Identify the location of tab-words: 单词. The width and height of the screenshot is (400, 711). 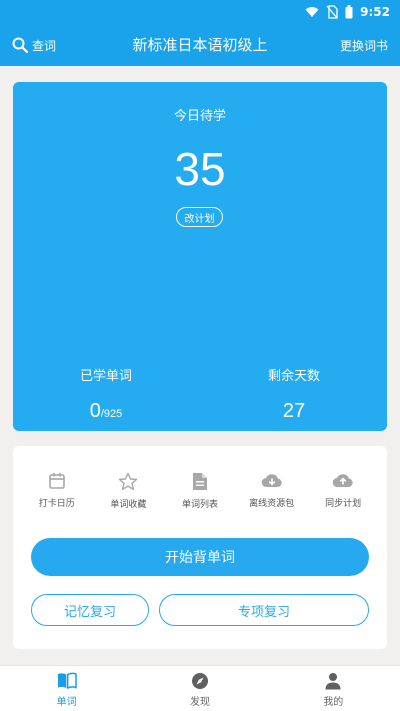
(67, 688).